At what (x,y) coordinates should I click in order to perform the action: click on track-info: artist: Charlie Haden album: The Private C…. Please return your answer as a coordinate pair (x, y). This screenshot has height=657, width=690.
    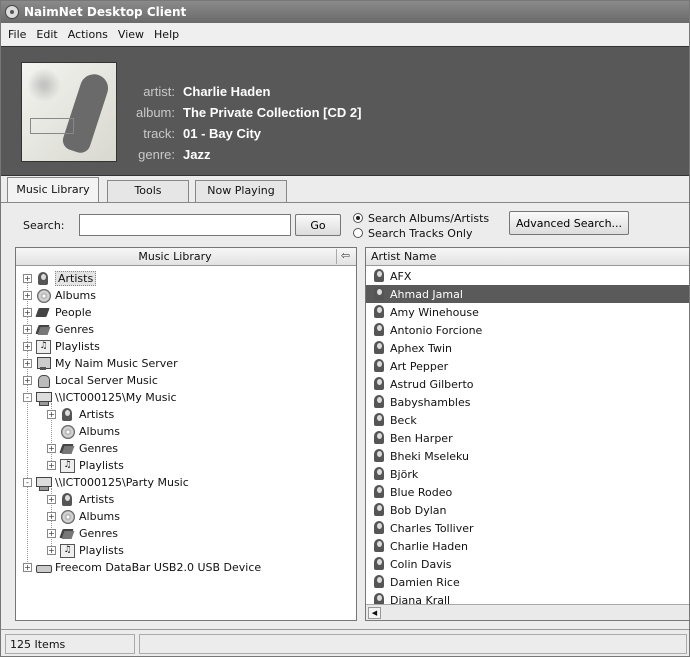
    Looking at the image, I should click on (243, 123).